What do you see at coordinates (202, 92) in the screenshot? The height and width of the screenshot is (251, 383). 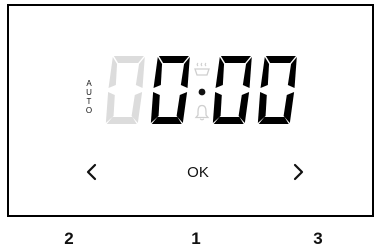 I see `time-separator` at bounding box center [202, 92].